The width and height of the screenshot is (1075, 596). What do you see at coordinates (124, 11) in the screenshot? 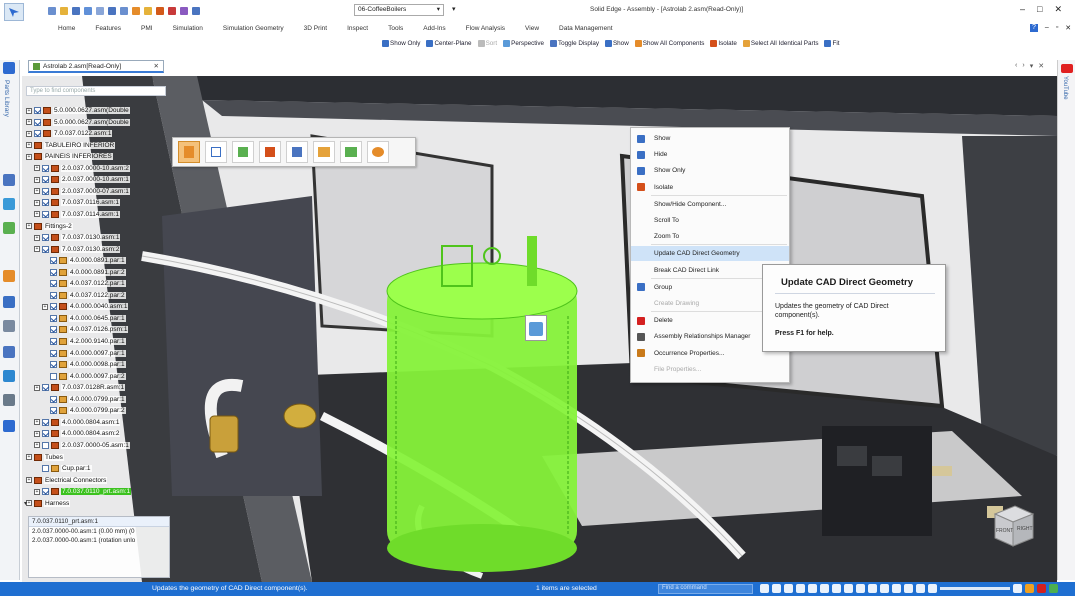
I see `window-icon` at bounding box center [124, 11].